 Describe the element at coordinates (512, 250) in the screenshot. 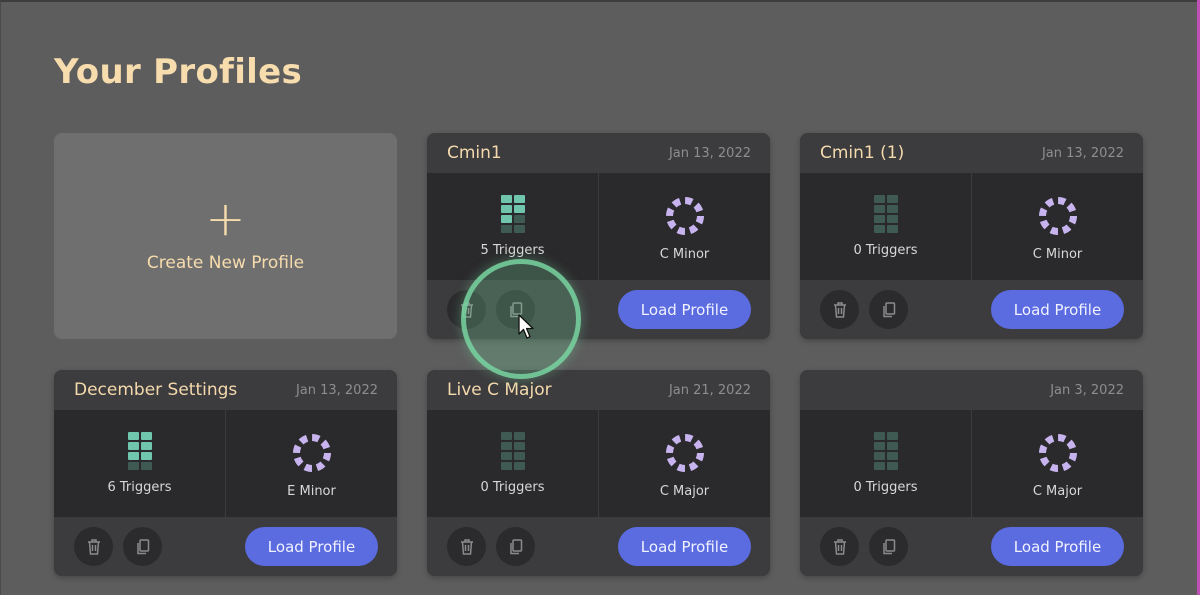

I see `triggers-label: 5 Triggers` at that location.